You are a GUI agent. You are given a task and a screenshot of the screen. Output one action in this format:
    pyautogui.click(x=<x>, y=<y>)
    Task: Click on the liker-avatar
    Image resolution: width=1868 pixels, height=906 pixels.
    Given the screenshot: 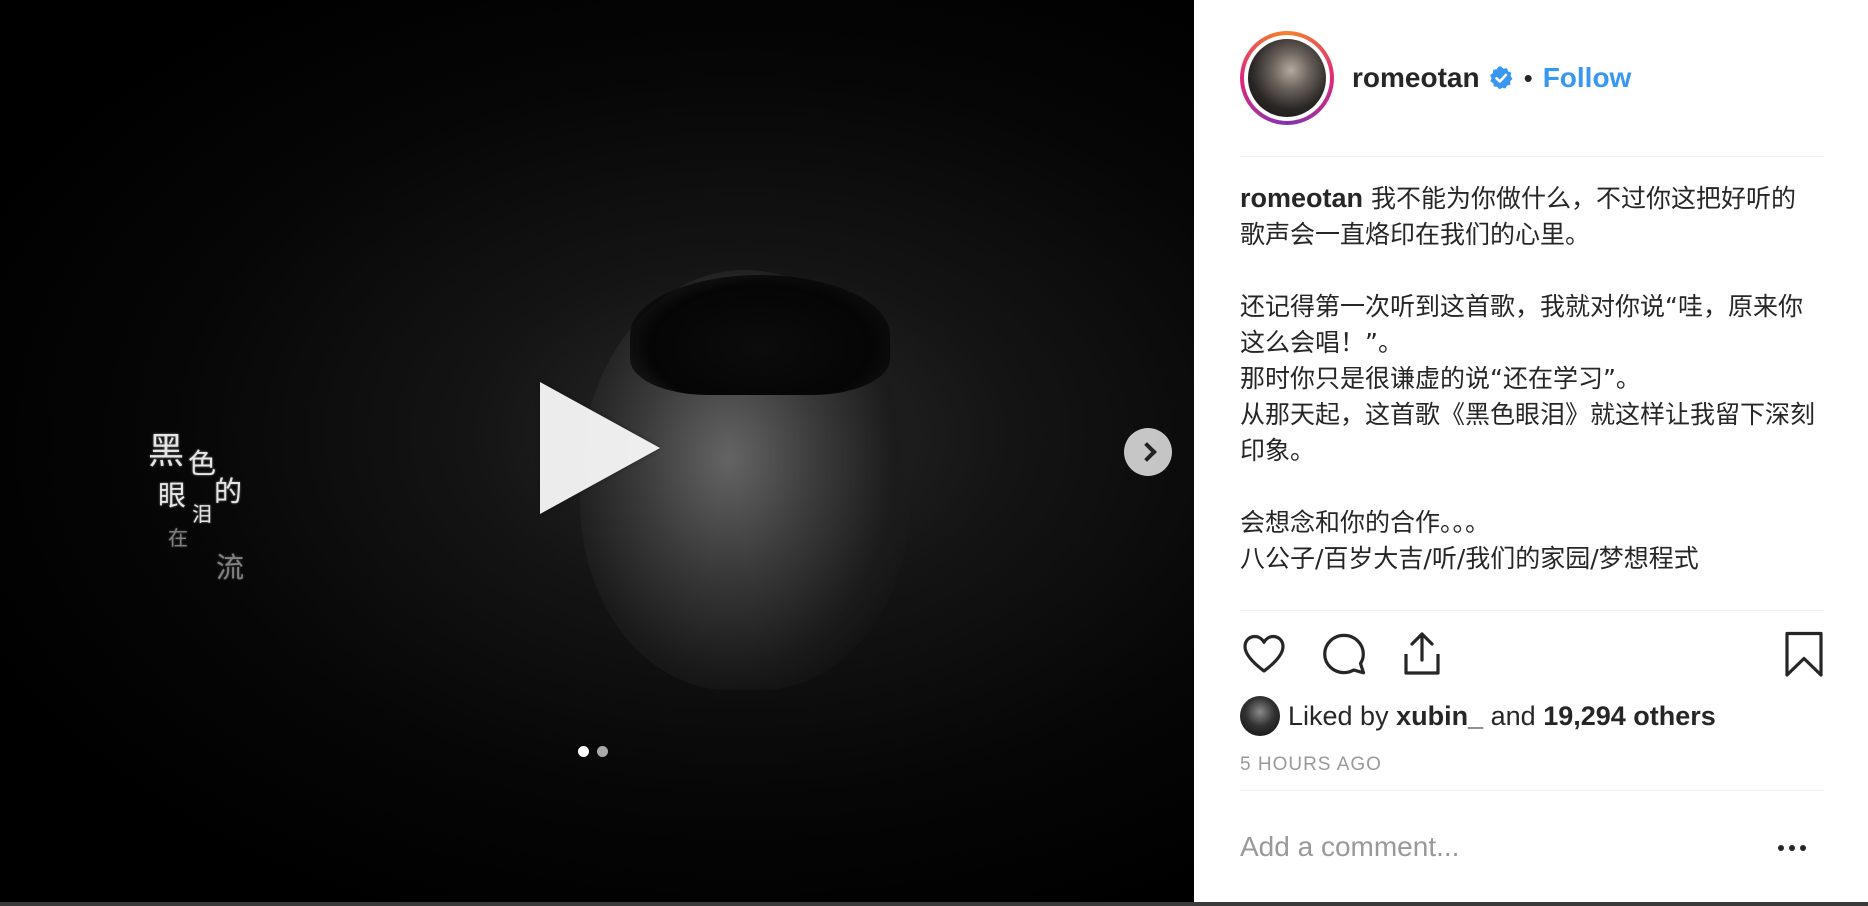 What is the action you would take?
    pyautogui.click(x=1260, y=716)
    